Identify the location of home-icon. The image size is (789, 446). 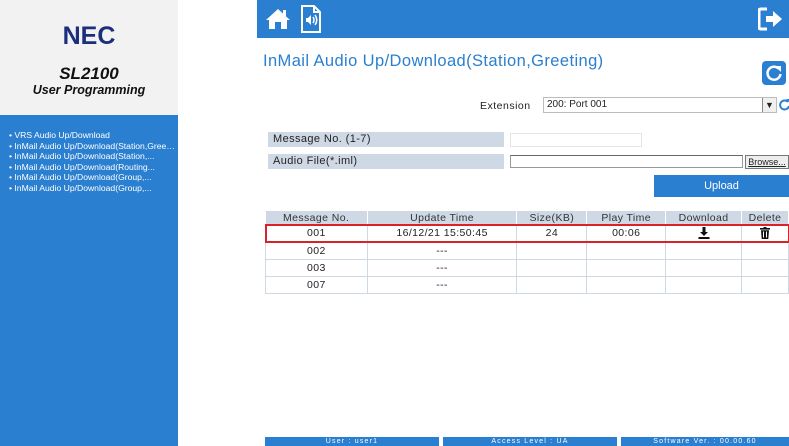
(278, 19).